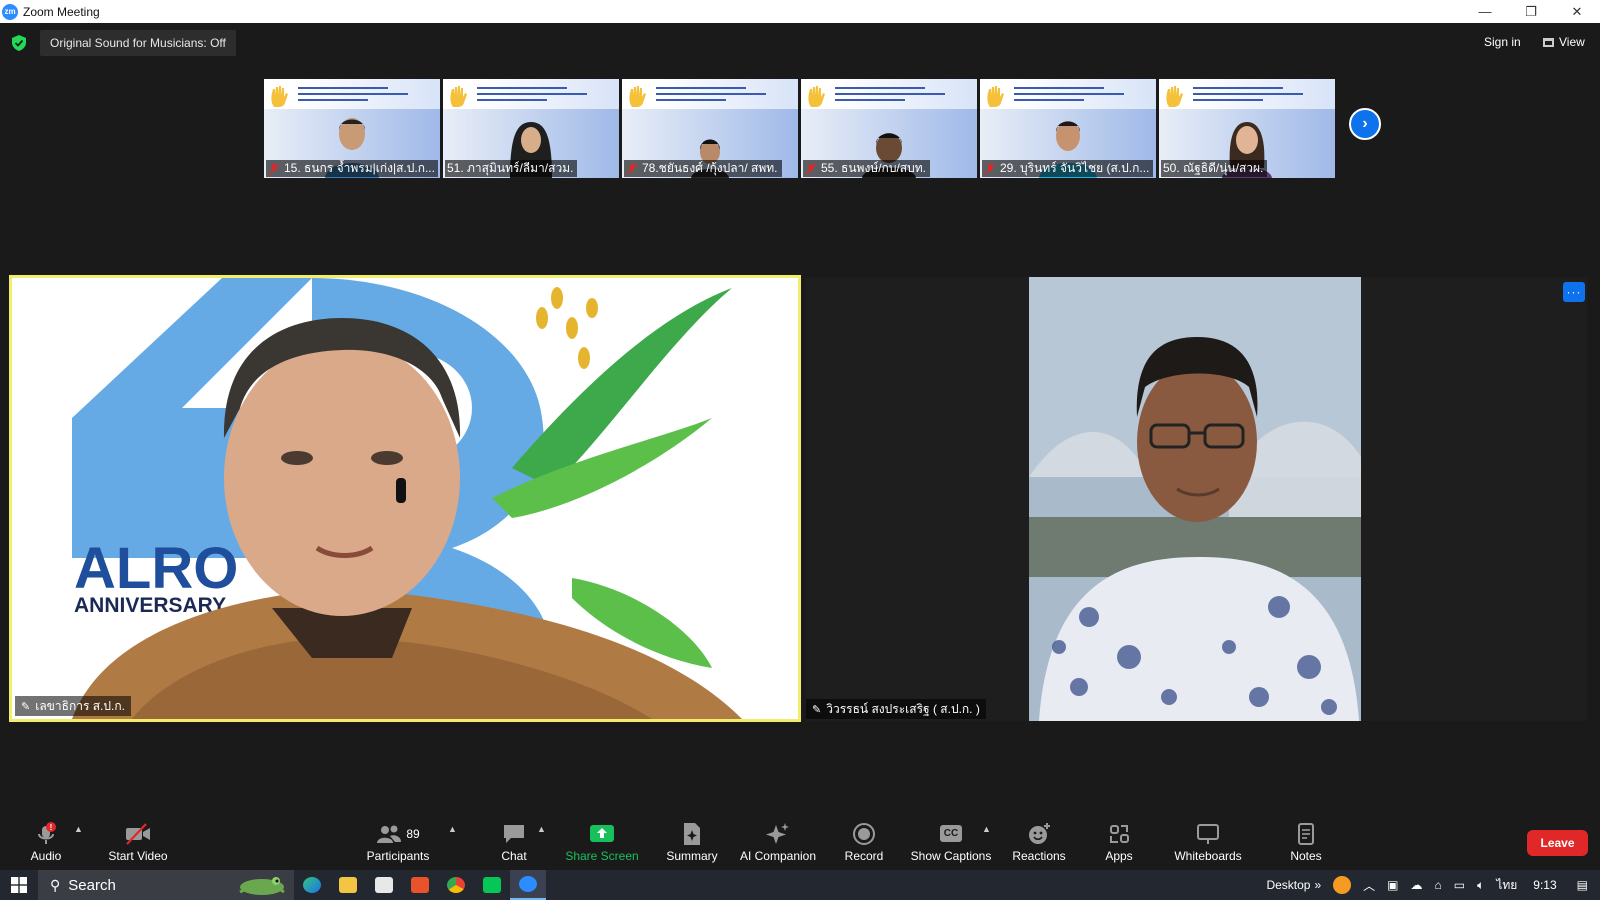 This screenshot has height=900, width=1600. I want to click on participants-button: 89 Participants, so click(398, 841).